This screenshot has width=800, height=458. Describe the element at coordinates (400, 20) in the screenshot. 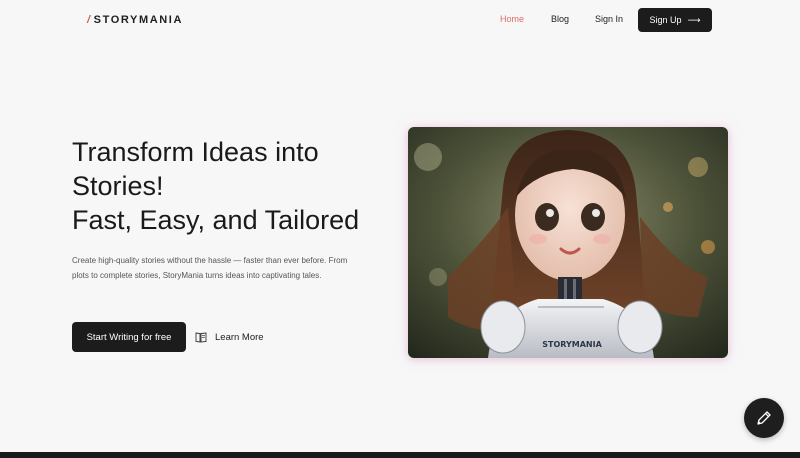

I see `top-navigation-bar: / STORYMANIA Home Blog Sign In Sign Up ⟶` at that location.